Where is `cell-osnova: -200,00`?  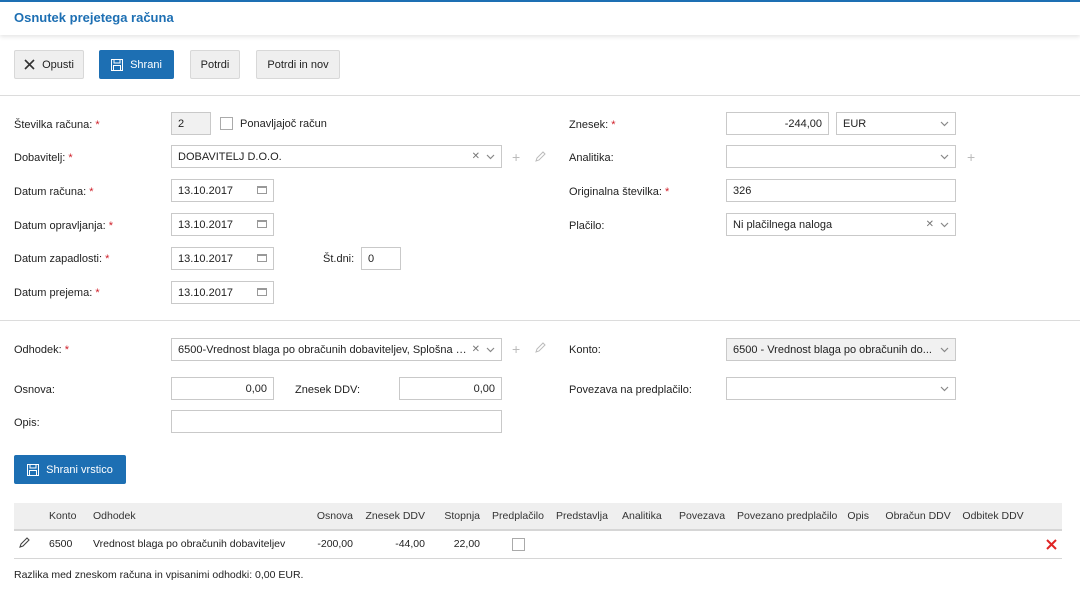
cell-osnova: -200,00 is located at coordinates (329, 544).